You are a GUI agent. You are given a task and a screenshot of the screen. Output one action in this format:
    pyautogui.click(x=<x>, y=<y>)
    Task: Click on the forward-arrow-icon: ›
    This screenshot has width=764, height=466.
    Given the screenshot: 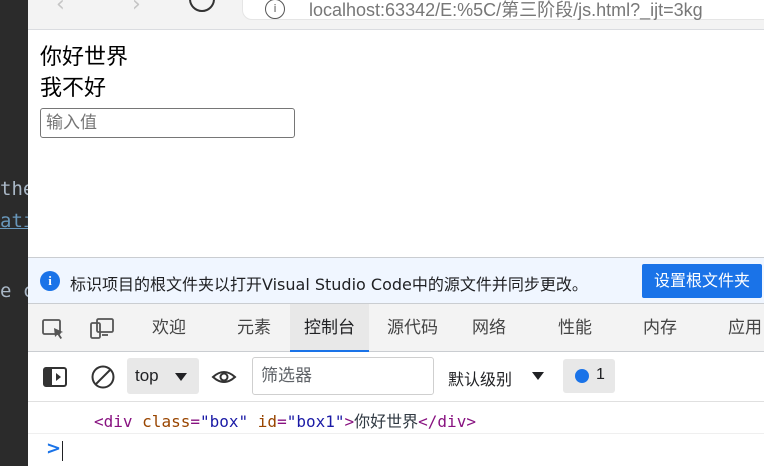 What is the action you would take?
    pyautogui.click(x=136, y=8)
    